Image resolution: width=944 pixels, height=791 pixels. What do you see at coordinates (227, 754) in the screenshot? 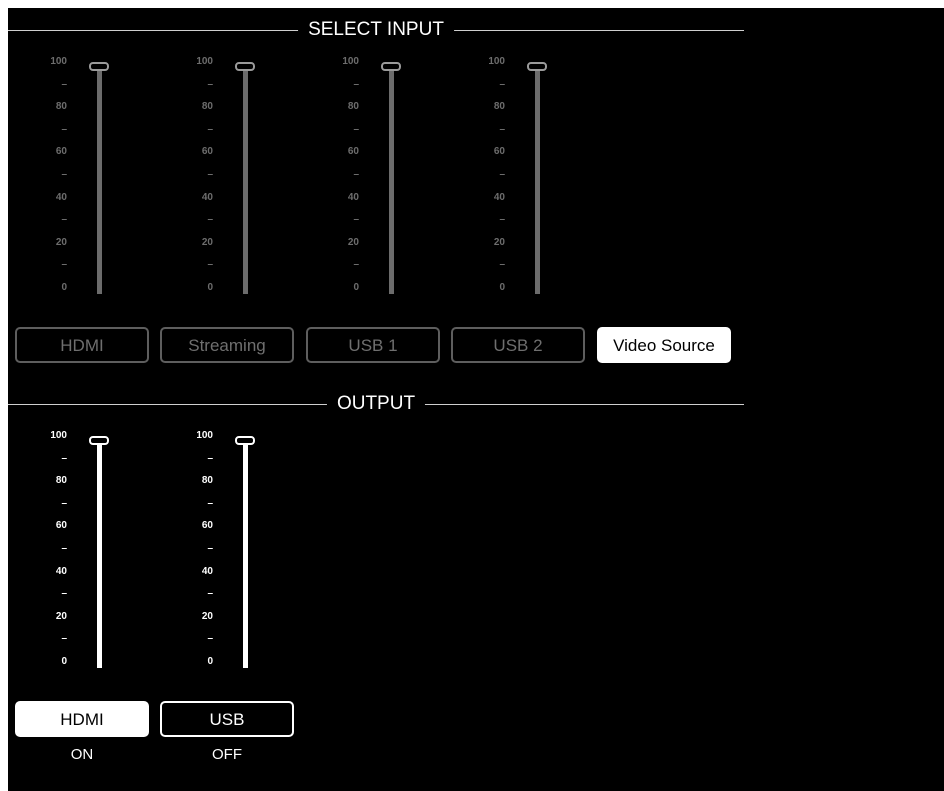
I see `output-usb-status: OFF` at bounding box center [227, 754].